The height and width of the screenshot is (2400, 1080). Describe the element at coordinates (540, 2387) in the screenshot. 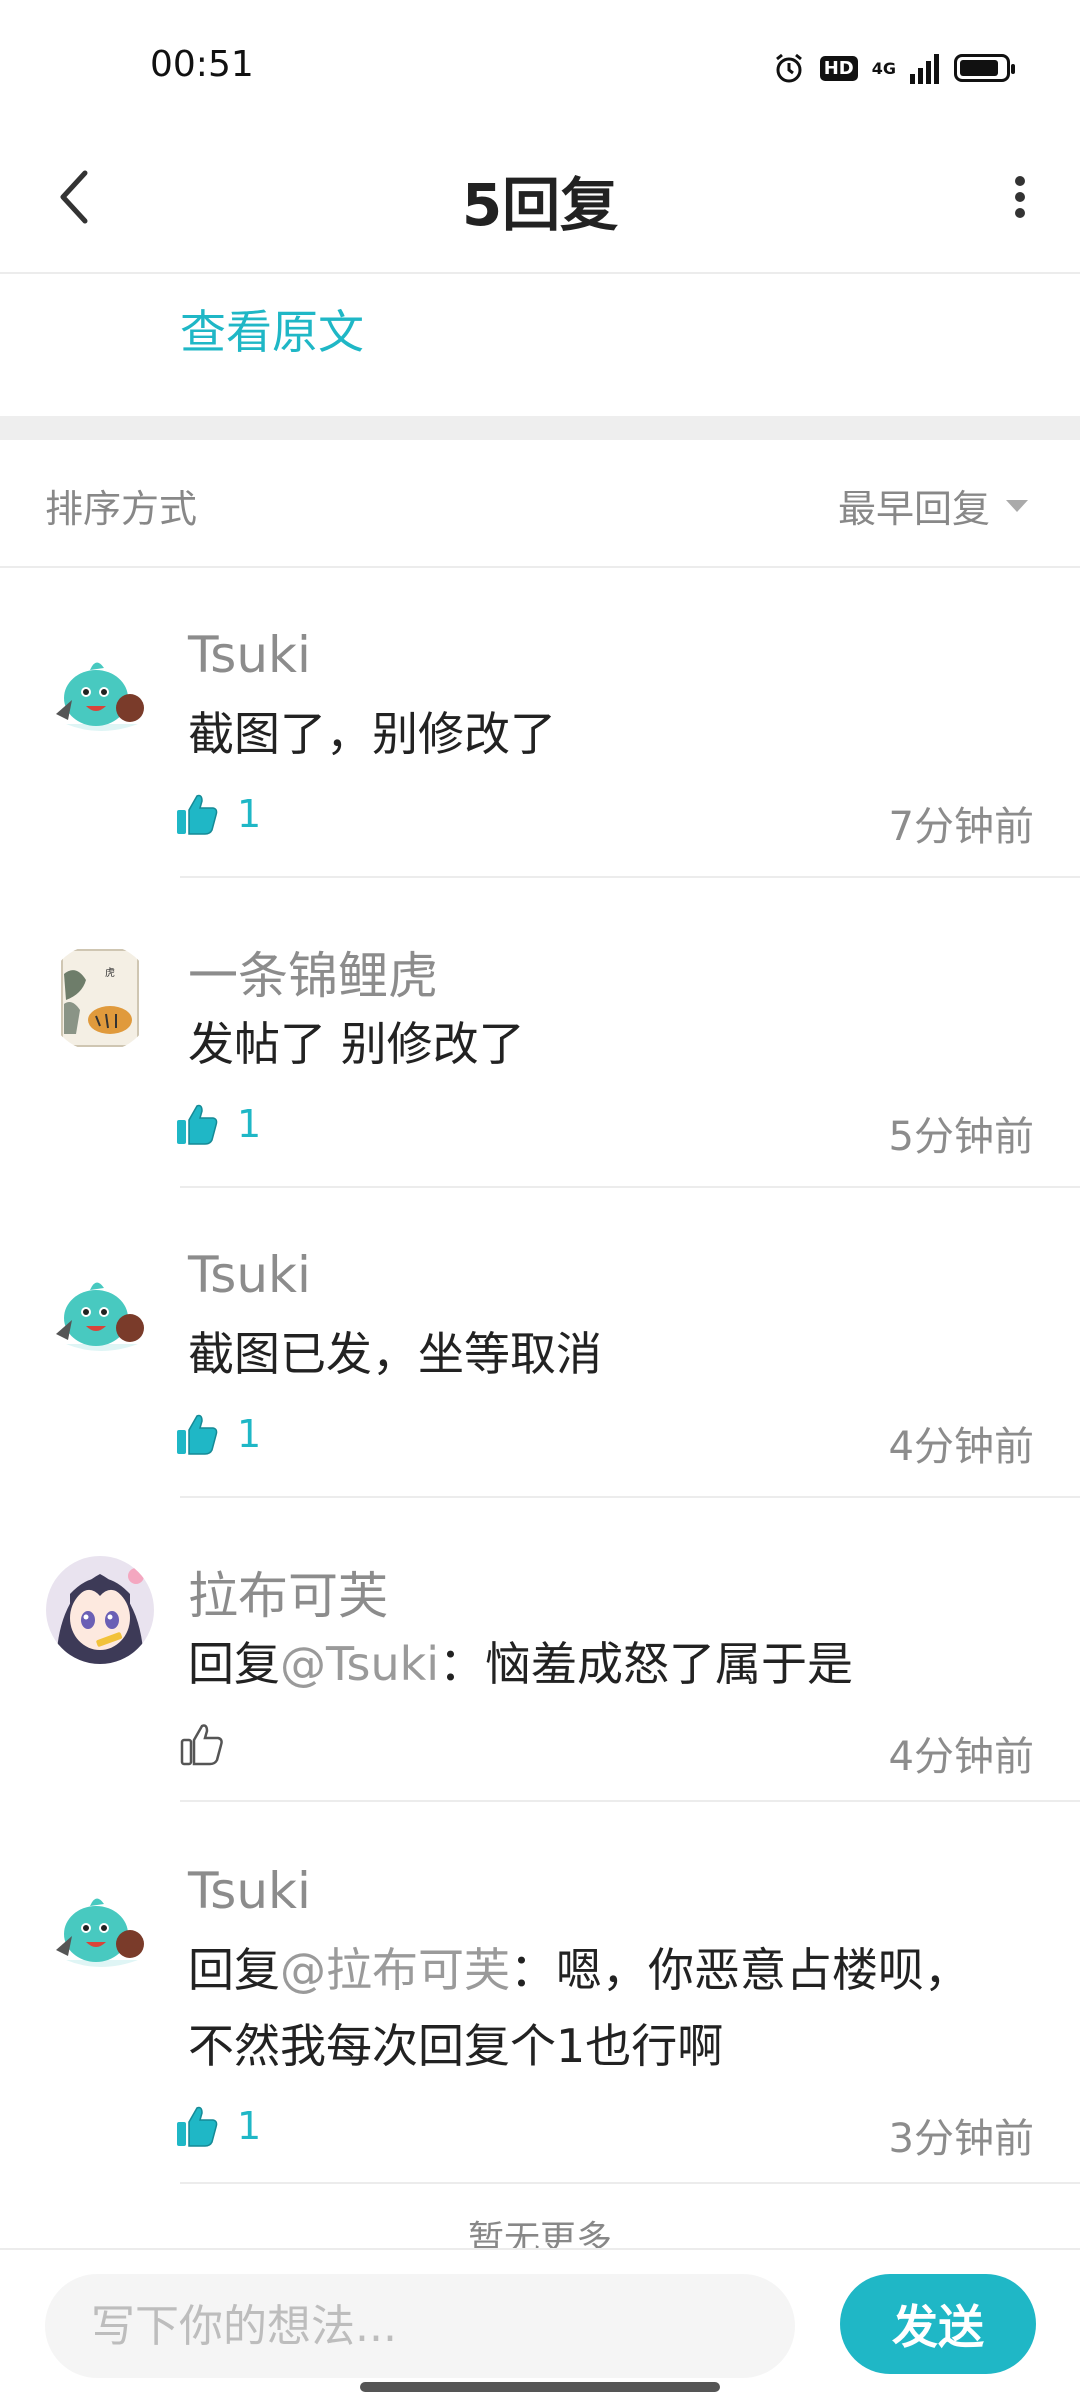

I see `home-indicator` at that location.